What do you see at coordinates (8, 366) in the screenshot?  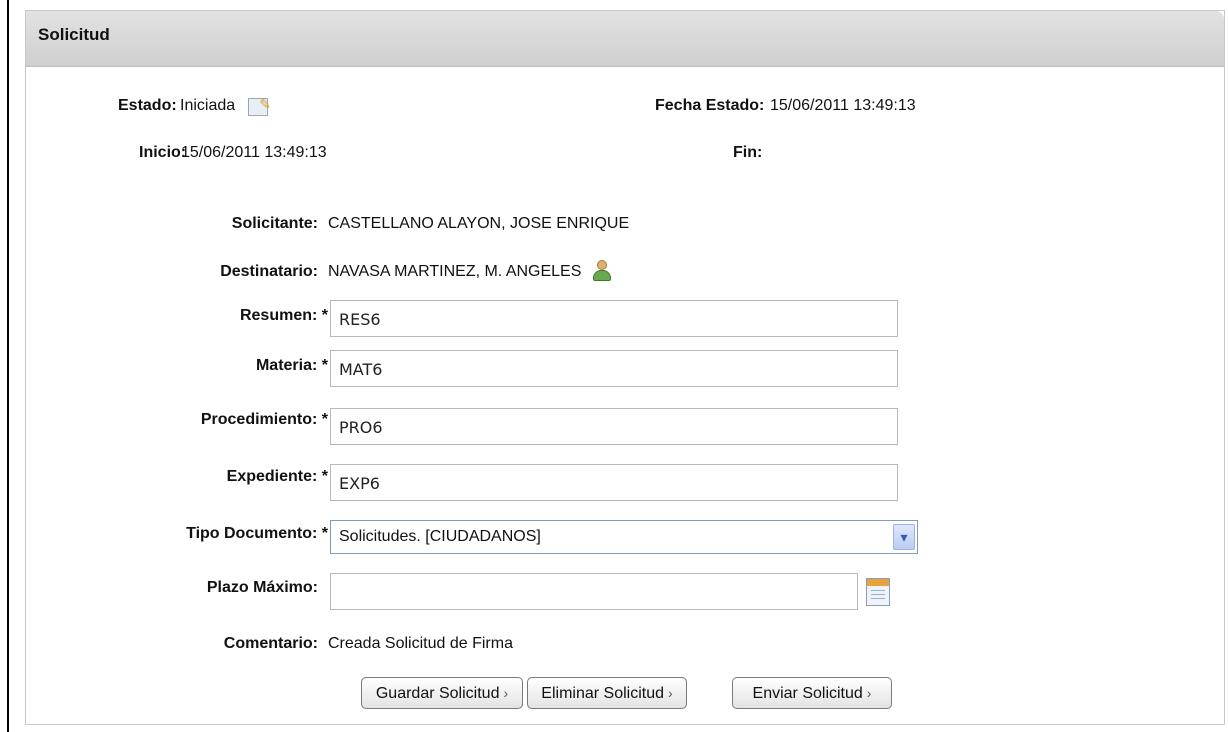 I see `left-border` at bounding box center [8, 366].